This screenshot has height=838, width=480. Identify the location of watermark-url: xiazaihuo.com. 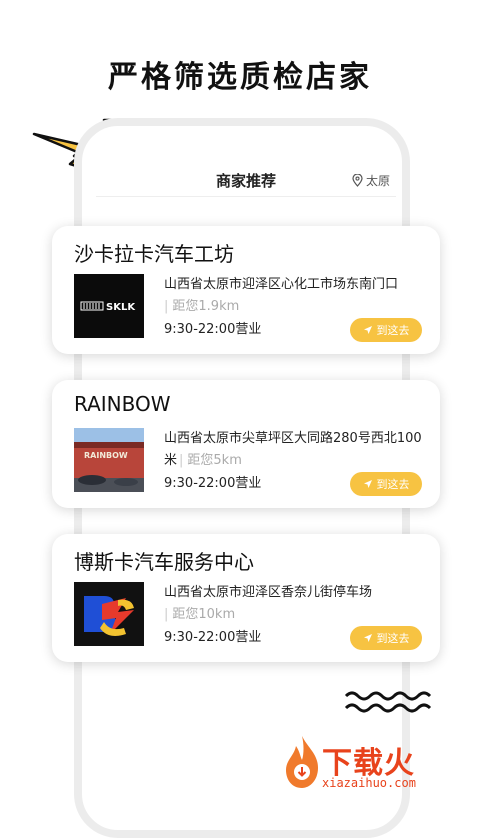
(369, 783).